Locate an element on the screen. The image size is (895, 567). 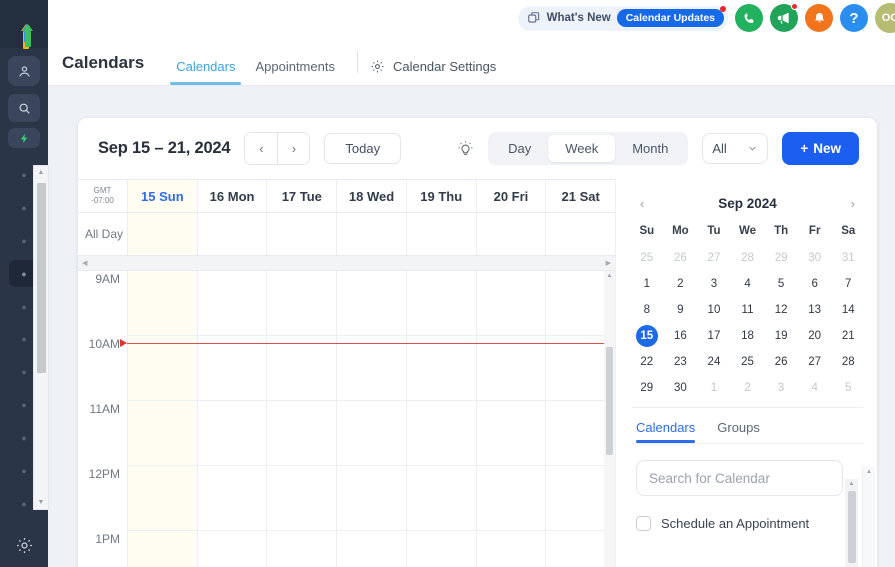
user-avatar: OC is located at coordinates (885, 18).